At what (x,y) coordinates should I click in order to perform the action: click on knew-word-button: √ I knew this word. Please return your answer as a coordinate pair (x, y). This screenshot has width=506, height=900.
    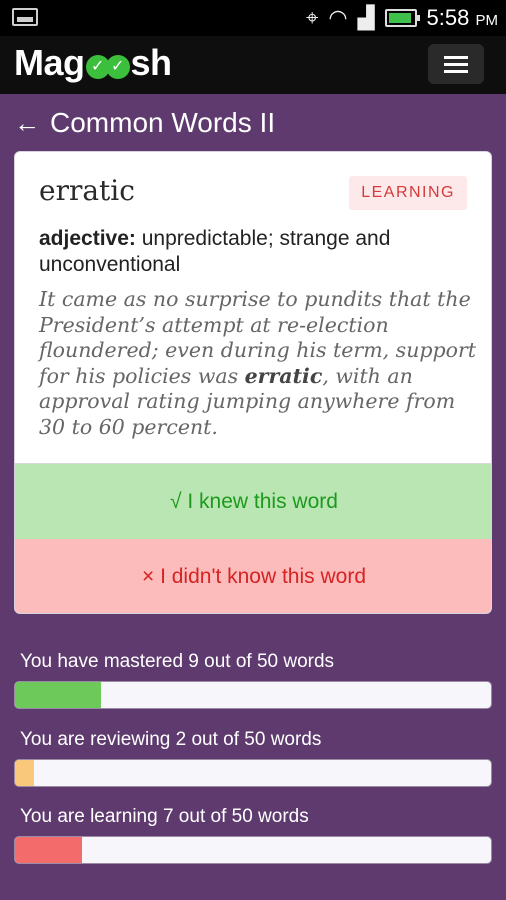
    Looking at the image, I should click on (253, 501).